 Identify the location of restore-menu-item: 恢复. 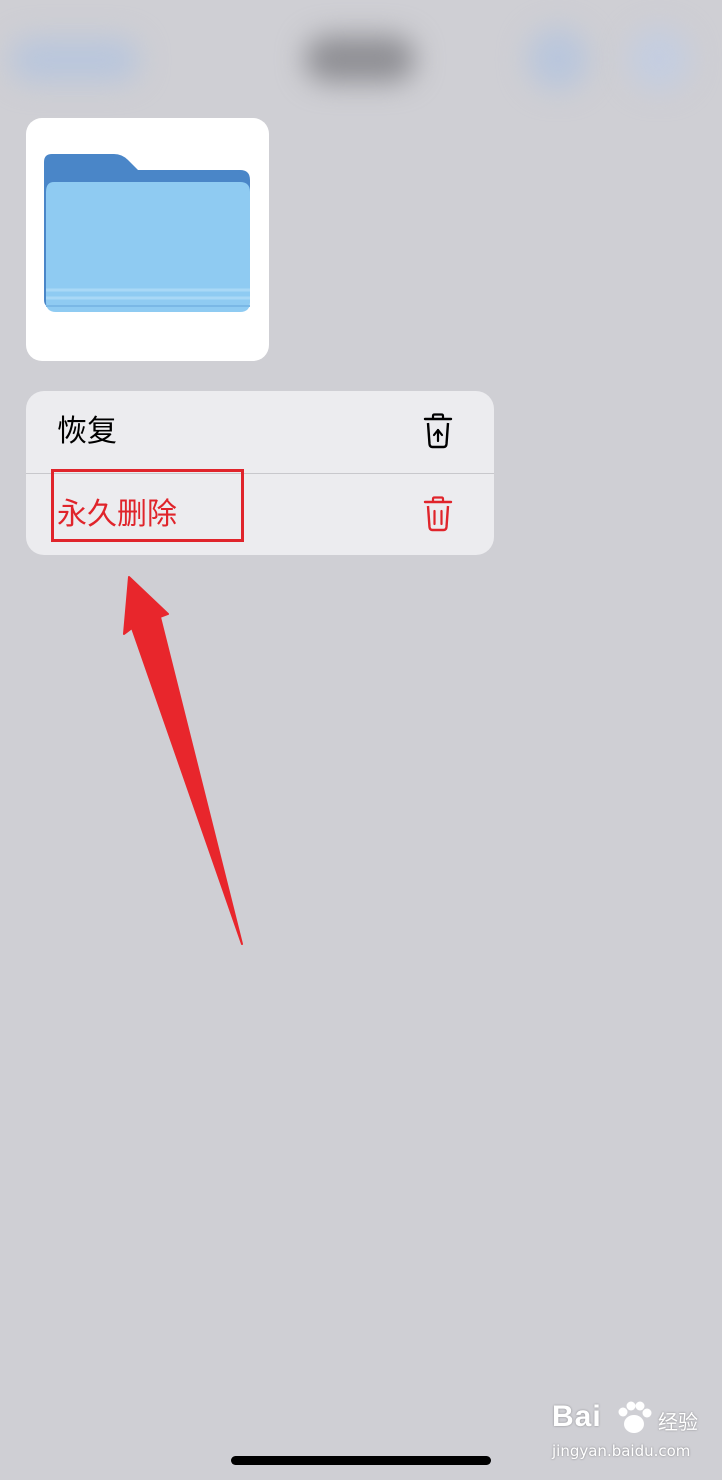
(260, 432).